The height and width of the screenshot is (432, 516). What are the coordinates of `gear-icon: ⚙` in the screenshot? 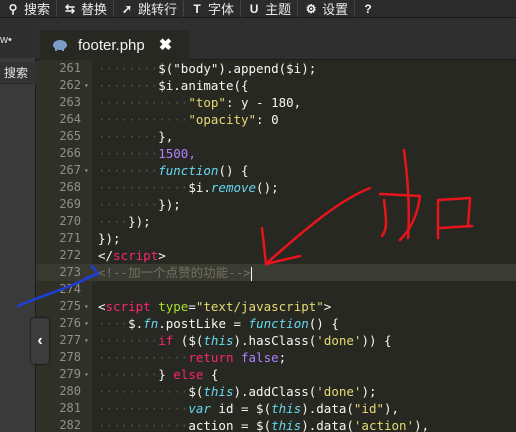 It's located at (311, 8).